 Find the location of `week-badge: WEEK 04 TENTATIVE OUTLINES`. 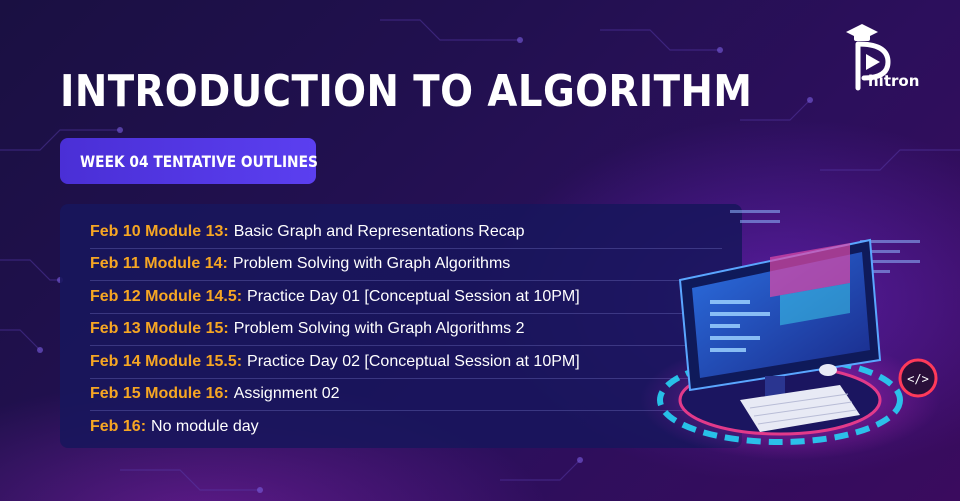

week-badge: WEEK 04 TENTATIVE OUTLINES is located at coordinates (189, 161).